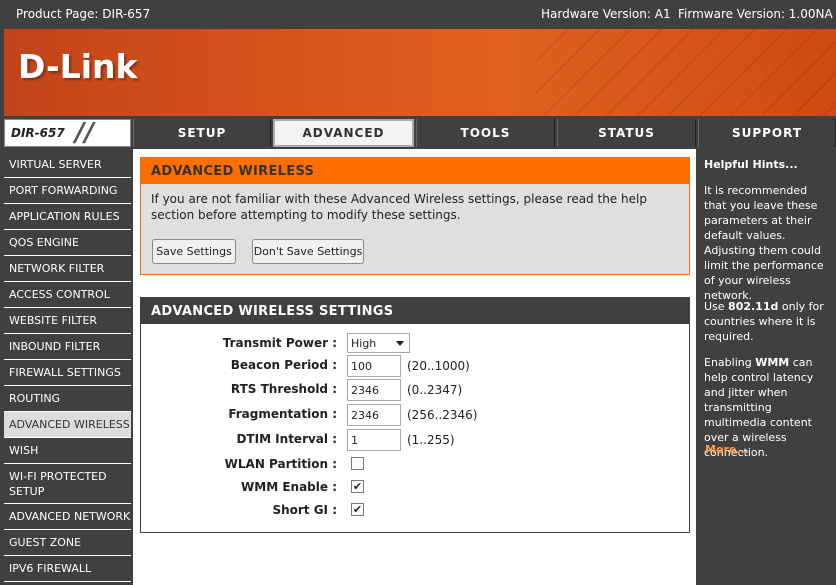 This screenshot has width=836, height=585. I want to click on short-gi-label: Short GI :, so click(304, 510).